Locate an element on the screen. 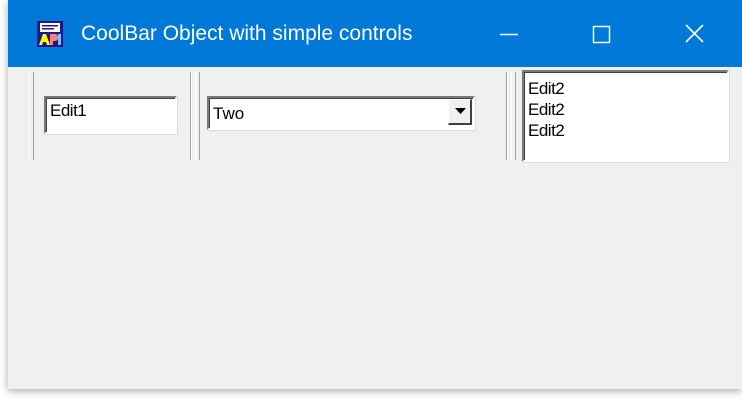 This screenshot has width=742, height=398. combo-box: Two is located at coordinates (341, 113).